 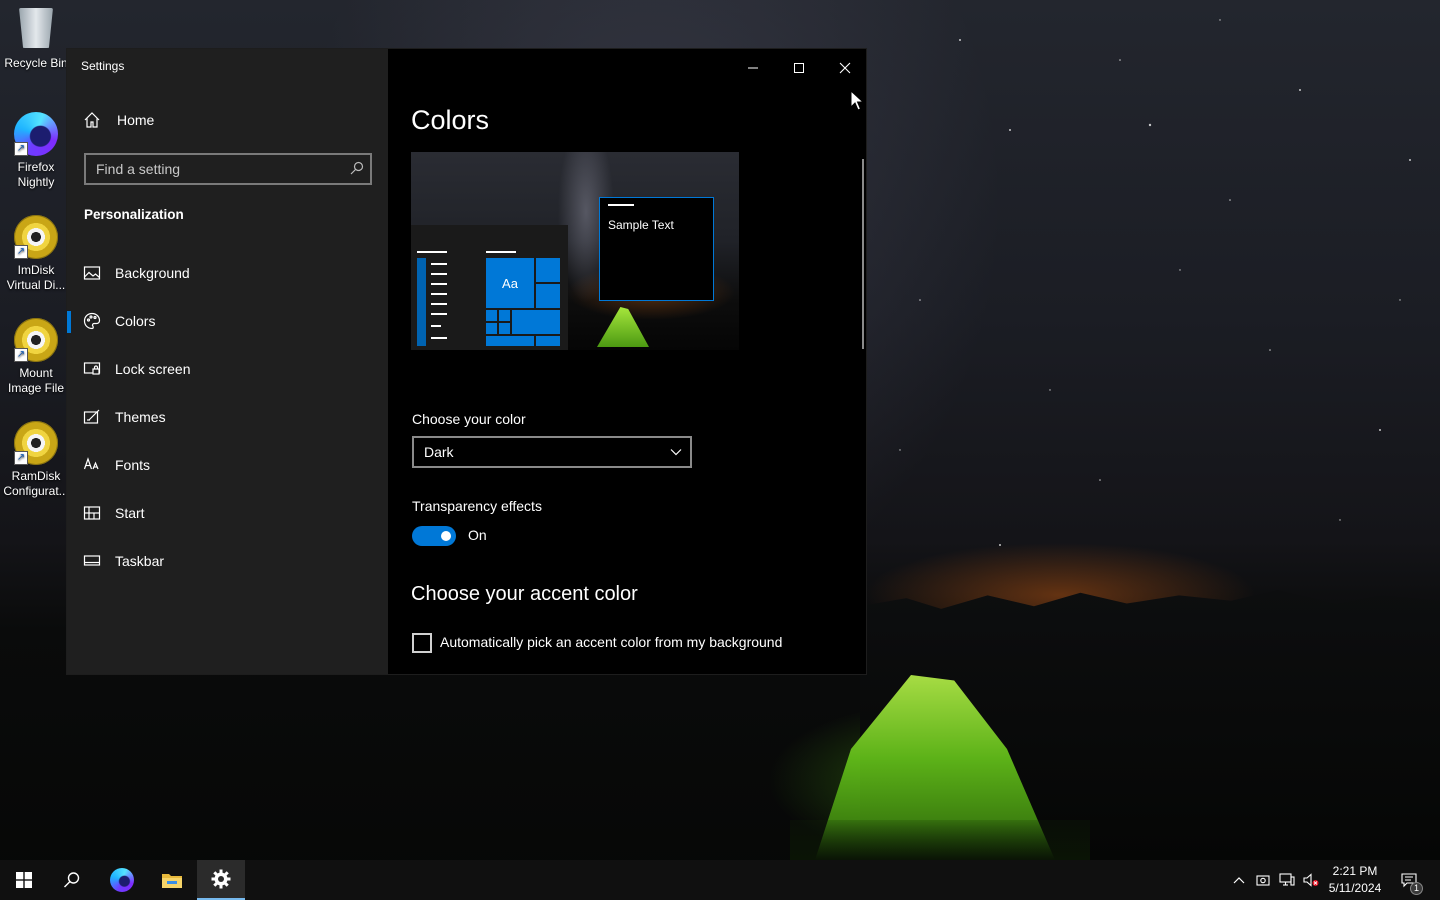 What do you see at coordinates (227, 321) in the screenshot?
I see `nav-item-colors: Colors` at bounding box center [227, 321].